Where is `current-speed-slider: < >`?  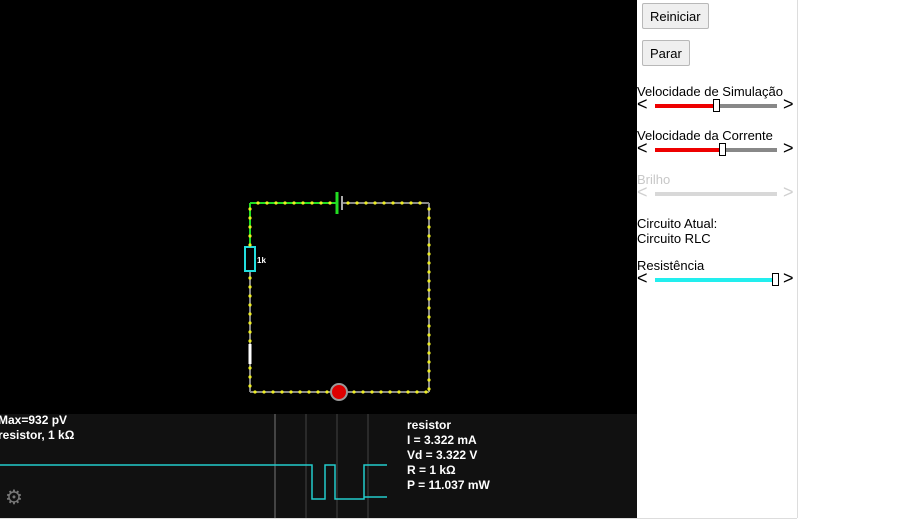
current-speed-slider: < > is located at coordinates (717, 148).